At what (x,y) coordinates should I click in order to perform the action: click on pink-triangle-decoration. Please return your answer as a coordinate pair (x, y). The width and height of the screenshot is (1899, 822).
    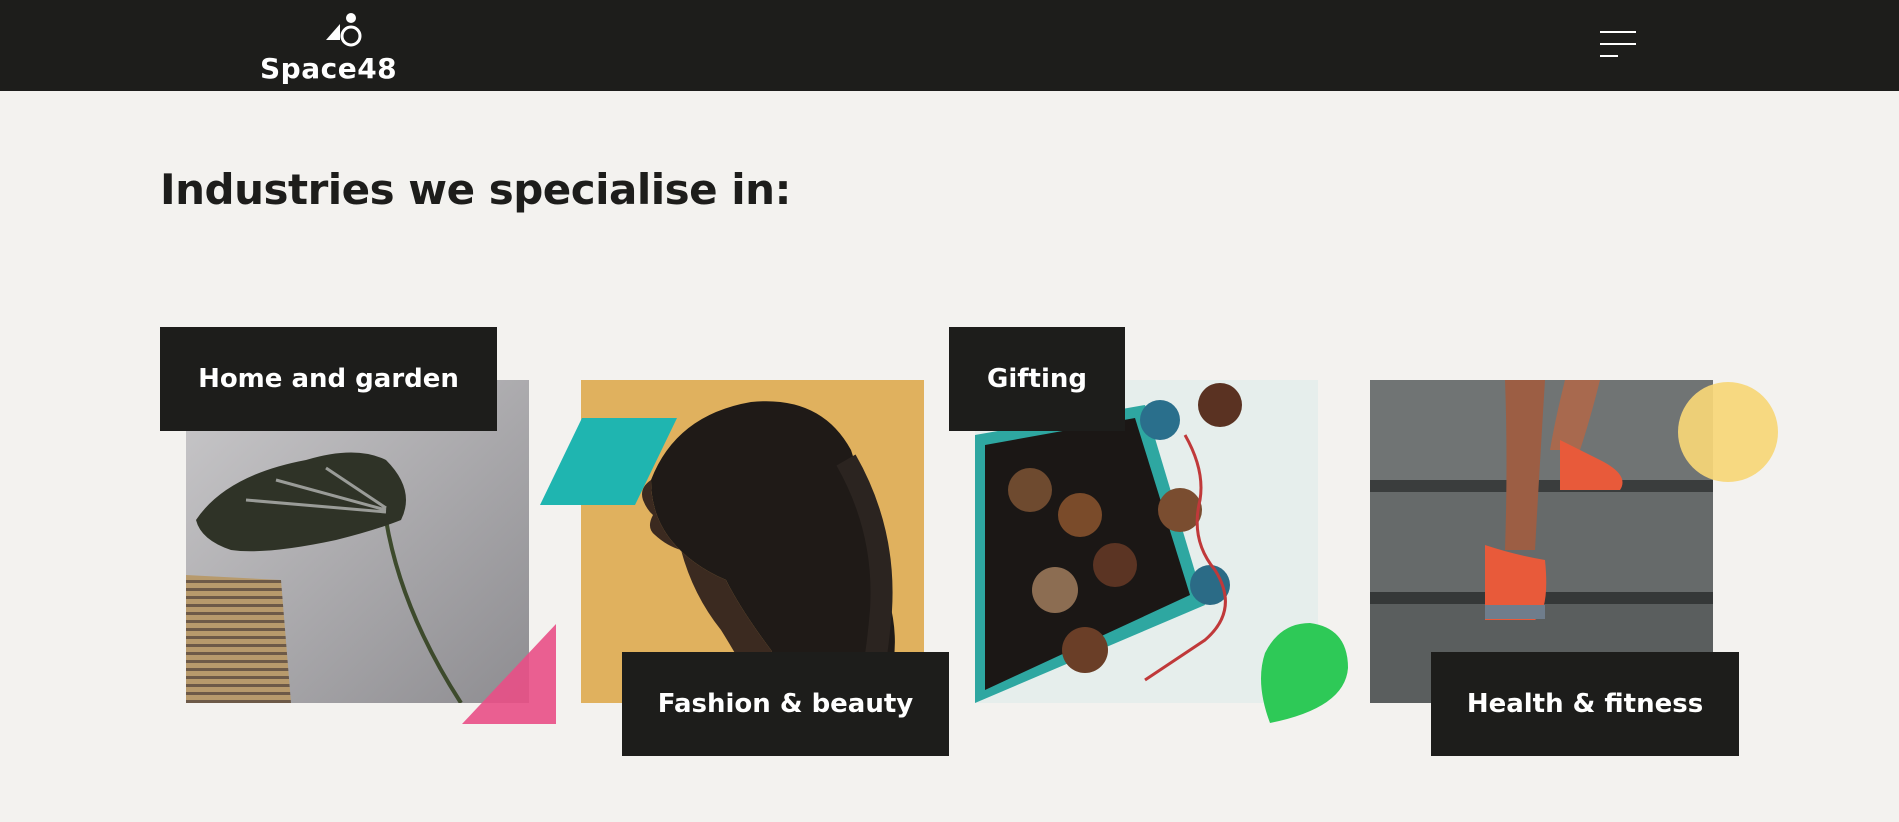
    Looking at the image, I should click on (509, 674).